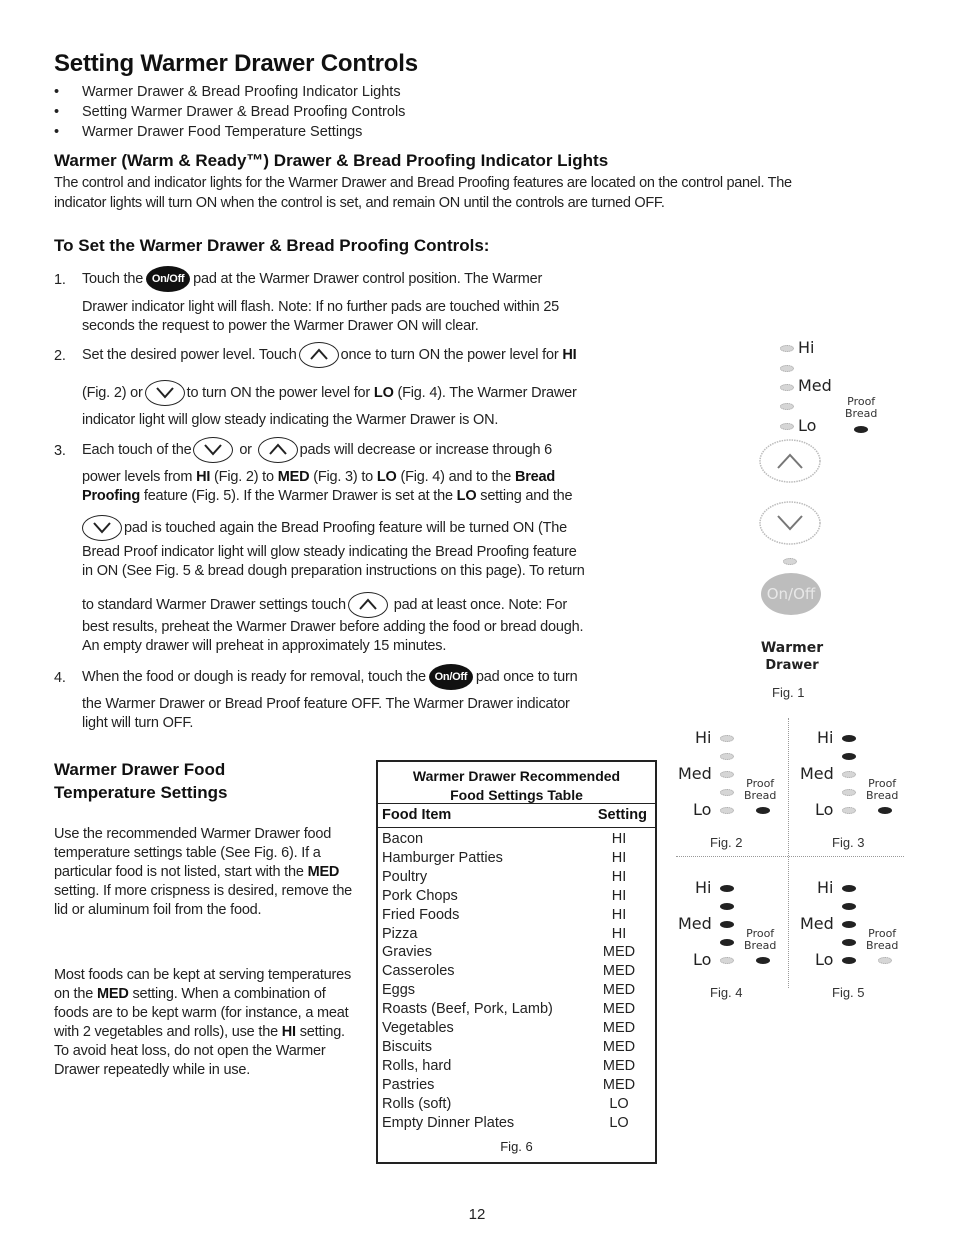 The image size is (954, 1239). Describe the element at coordinates (236, 63) in the screenshot. I see `page-title: Setting Warmer Drawer Controls` at that location.